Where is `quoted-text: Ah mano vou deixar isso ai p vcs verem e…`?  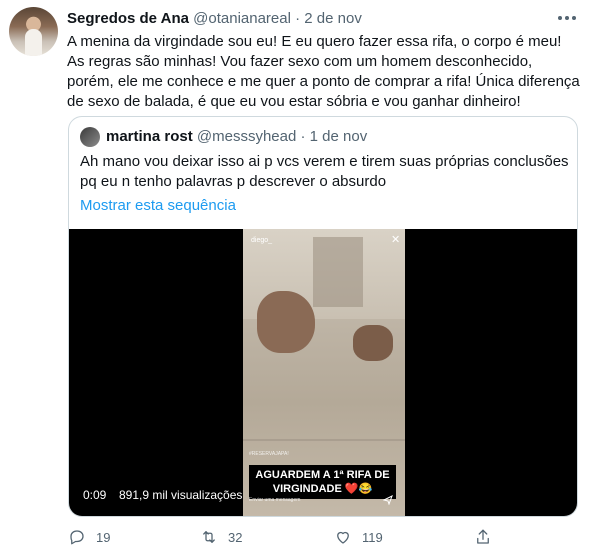
quoted-text: Ah mano vou deixar isso ai p vcs verem e… is located at coordinates (324, 171).